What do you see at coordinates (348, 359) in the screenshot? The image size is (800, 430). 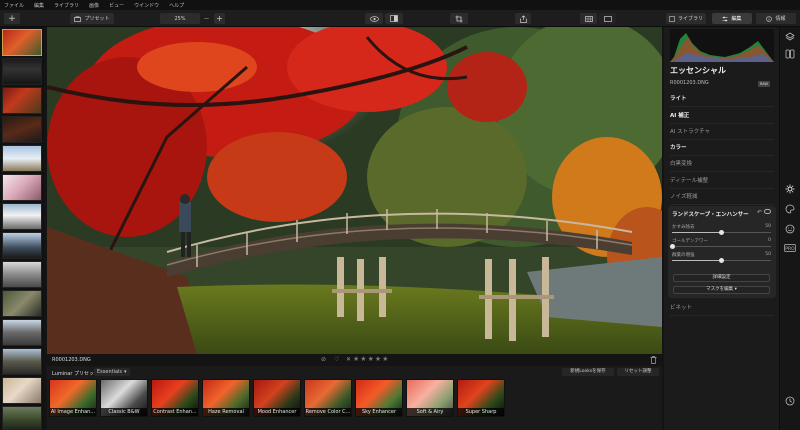 I see `reject-x-icon: ✕` at bounding box center [348, 359].